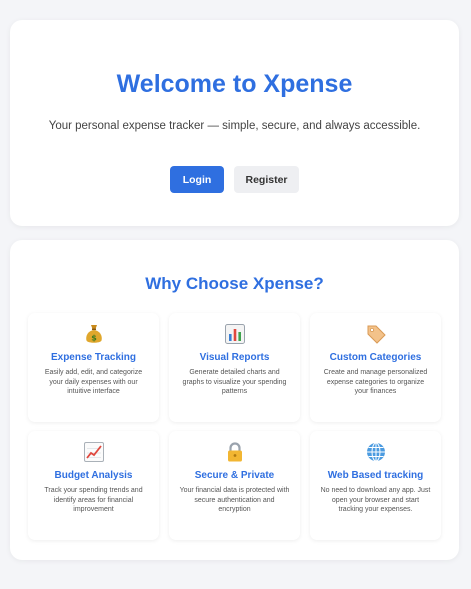 Image resolution: width=471 pixels, height=589 pixels. Describe the element at coordinates (375, 357) in the screenshot. I see `feature-title: Custom Categories` at that location.